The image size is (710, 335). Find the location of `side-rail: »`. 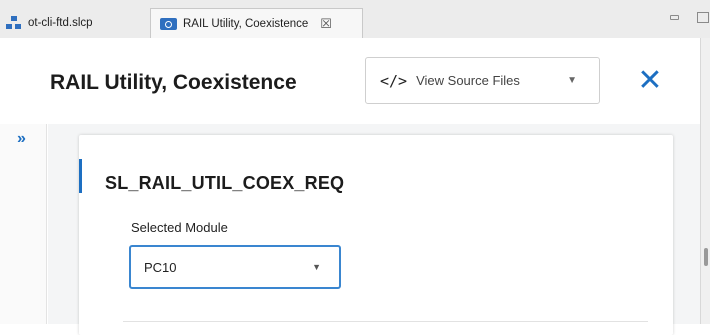

side-rail: » is located at coordinates (23, 224).